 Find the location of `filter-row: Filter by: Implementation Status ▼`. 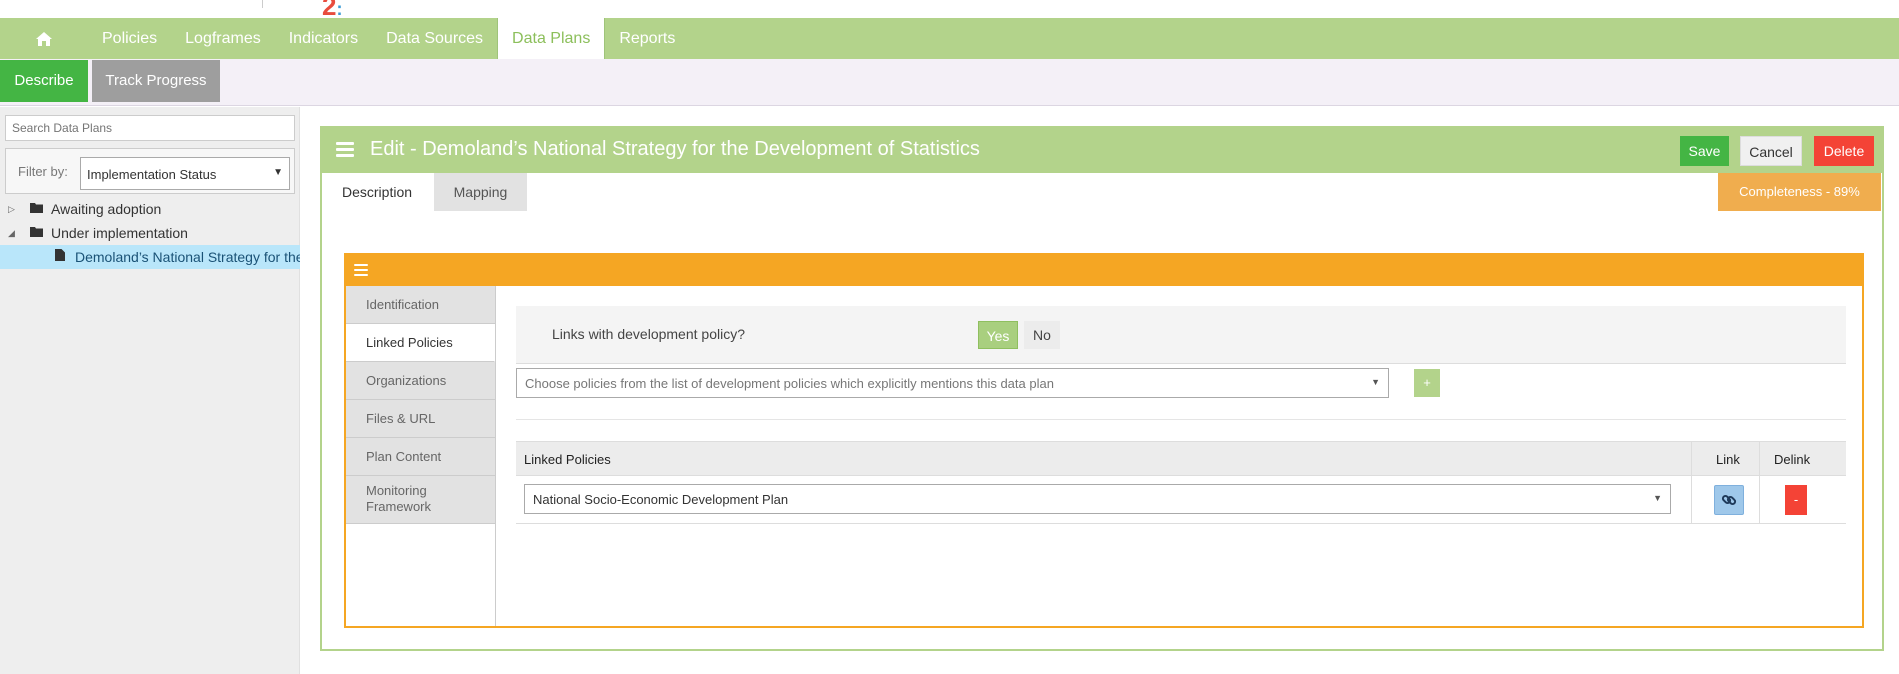

filter-row: Filter by: Implementation Status ▼ is located at coordinates (150, 171).